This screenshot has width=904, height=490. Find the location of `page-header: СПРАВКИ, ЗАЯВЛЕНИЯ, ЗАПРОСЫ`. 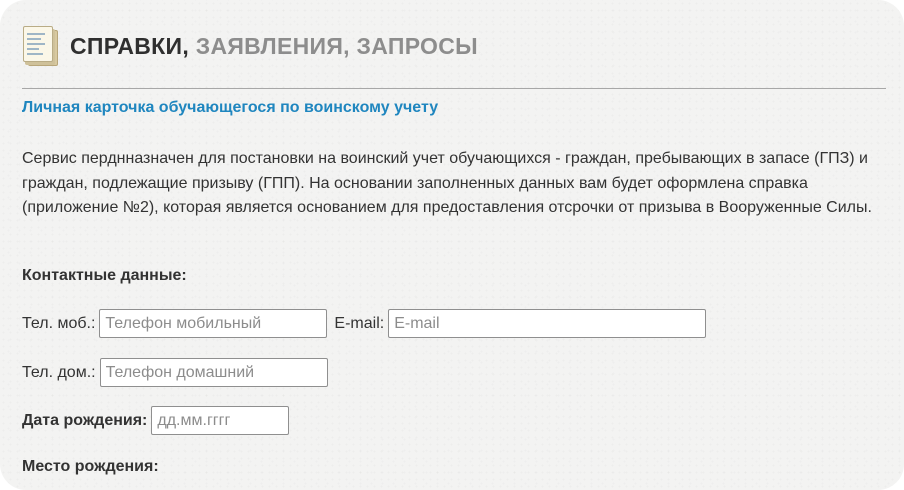

page-header: СПРАВКИ, ЗАЯВЛЕНИЯ, ЗАПРОСЫ is located at coordinates (250, 46).